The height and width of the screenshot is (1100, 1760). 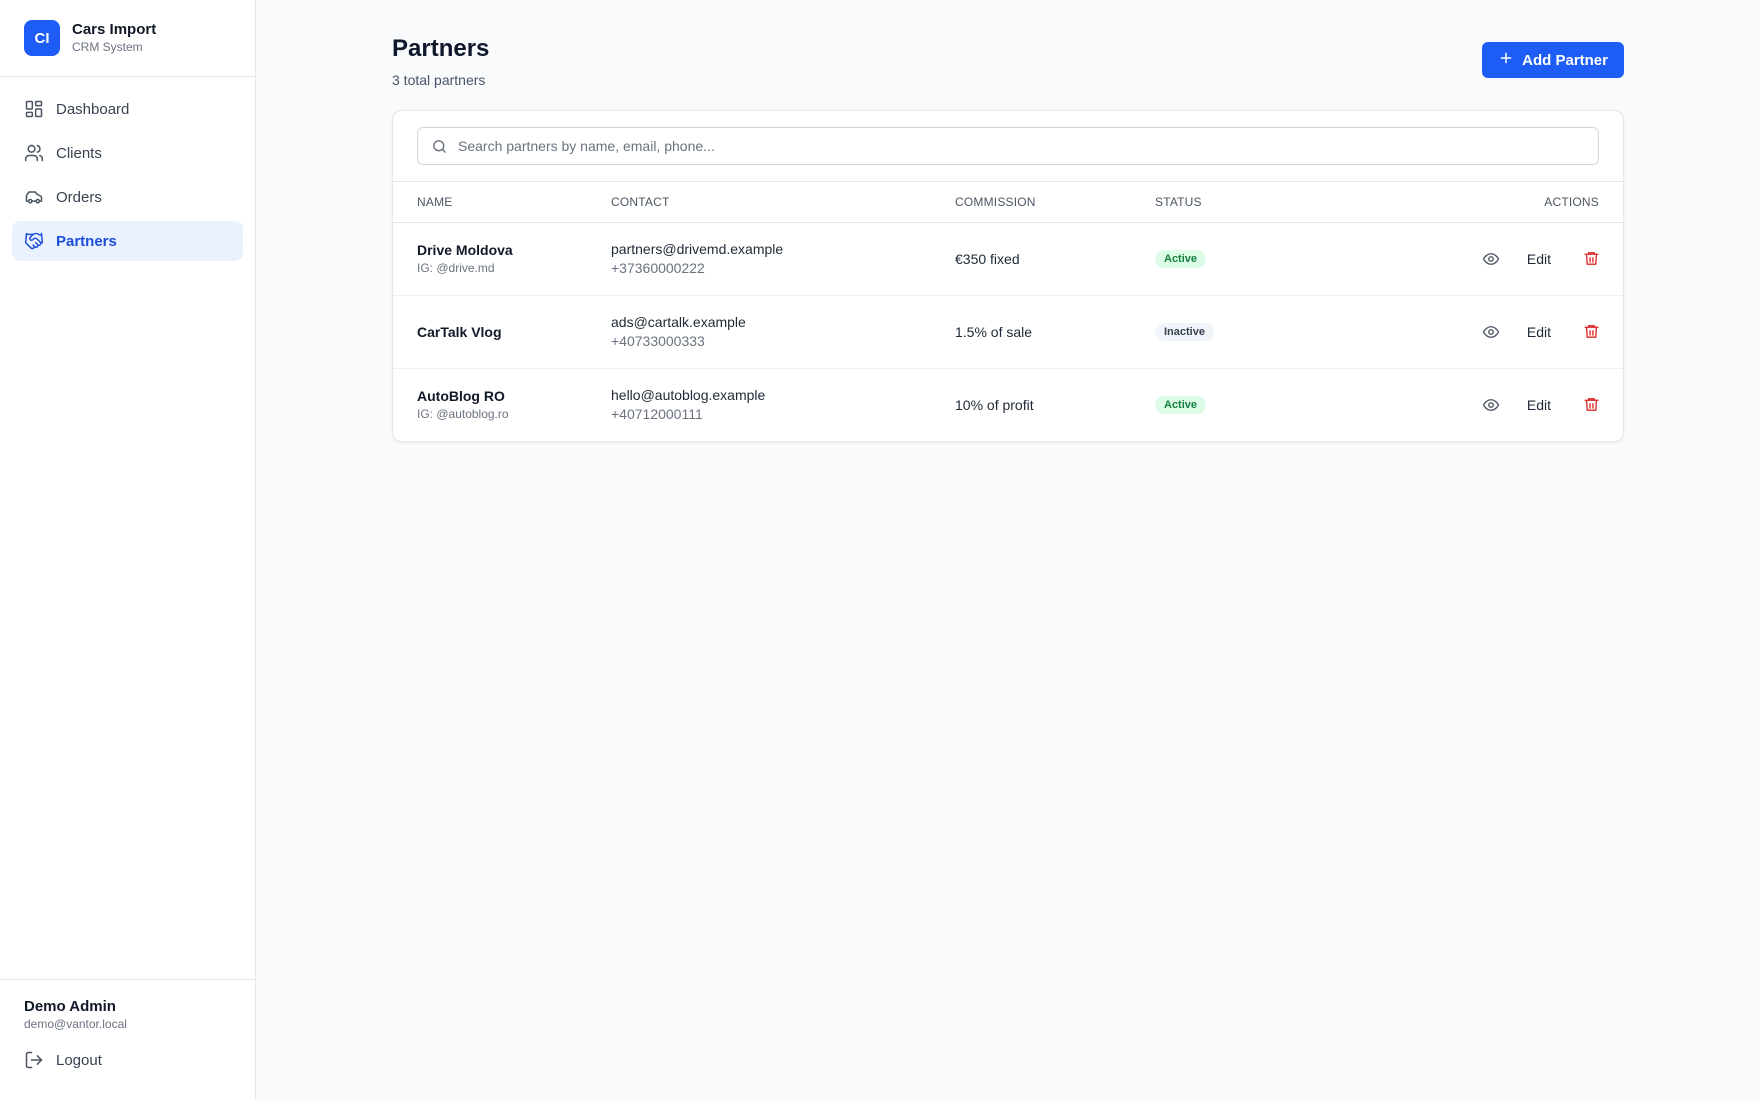 I want to click on sidebar-nav: Dashboard Clients Orders Partners, so click(x=127, y=177).